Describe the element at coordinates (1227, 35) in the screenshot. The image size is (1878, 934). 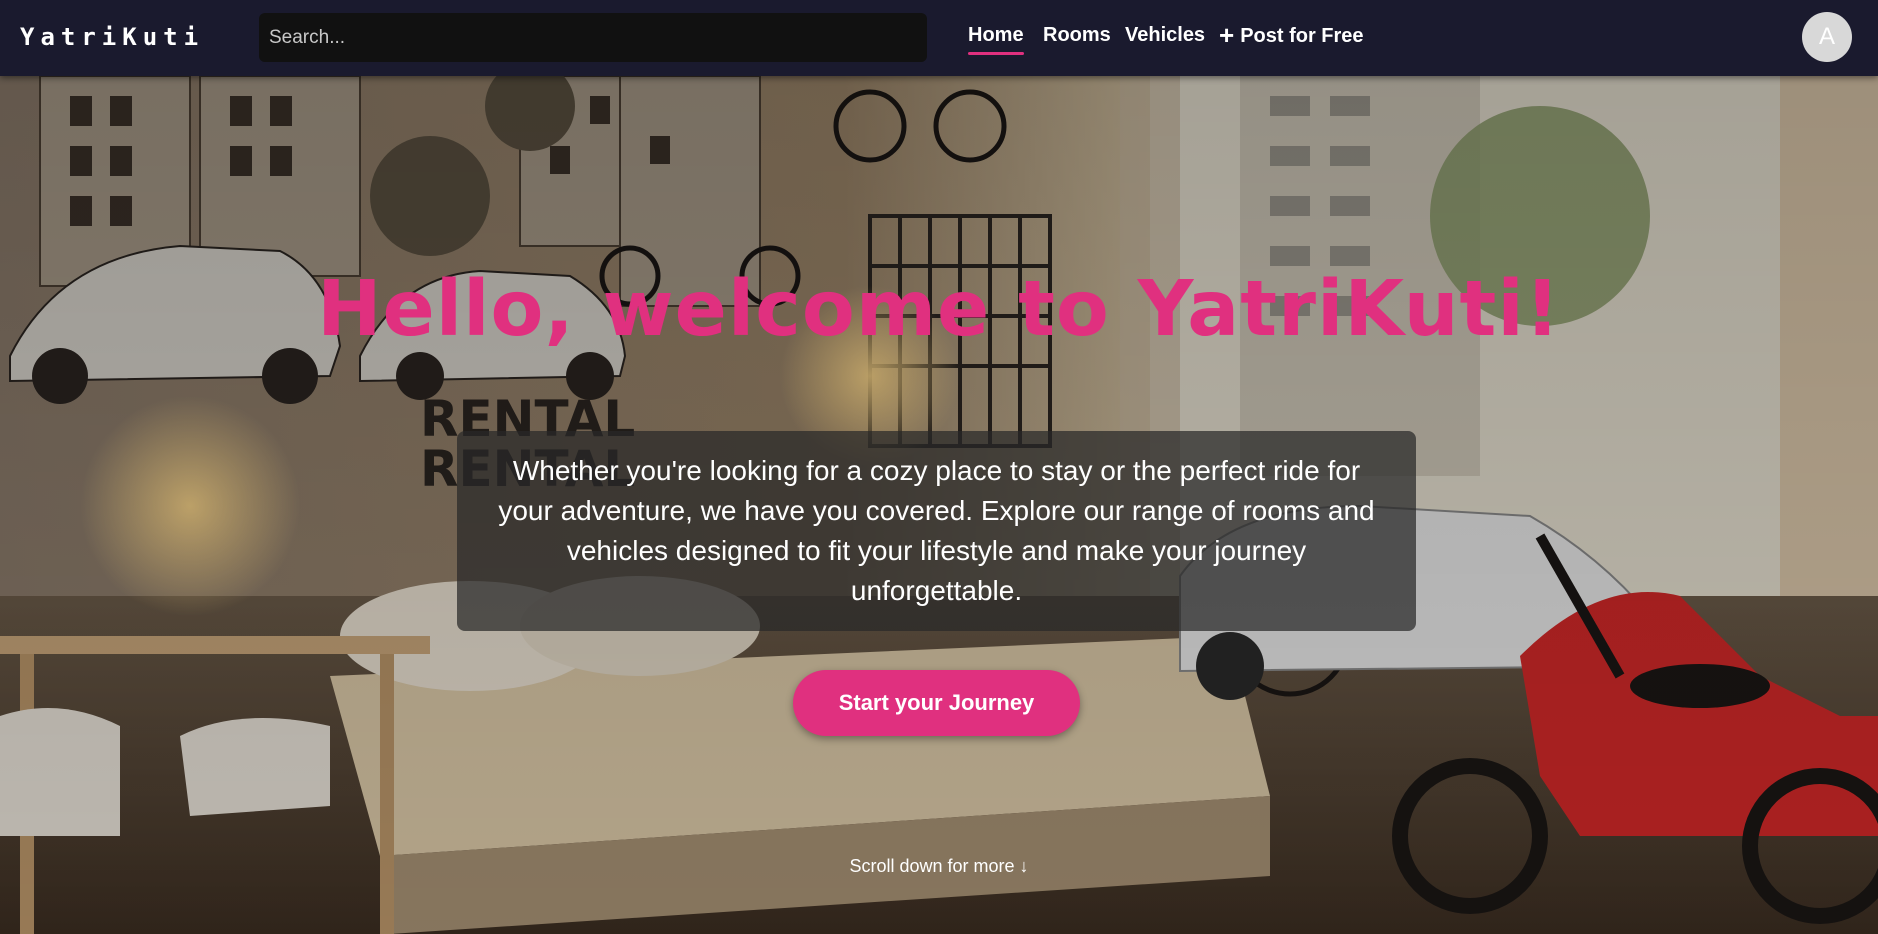
I see `plus-icon: +` at that location.